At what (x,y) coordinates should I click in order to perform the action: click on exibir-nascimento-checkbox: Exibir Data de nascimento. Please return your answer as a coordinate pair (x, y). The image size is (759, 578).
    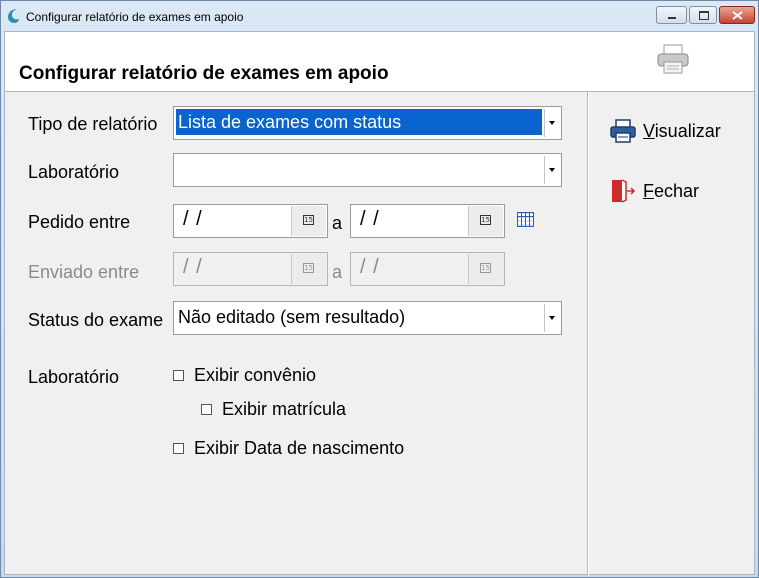
    Looking at the image, I should click on (288, 448).